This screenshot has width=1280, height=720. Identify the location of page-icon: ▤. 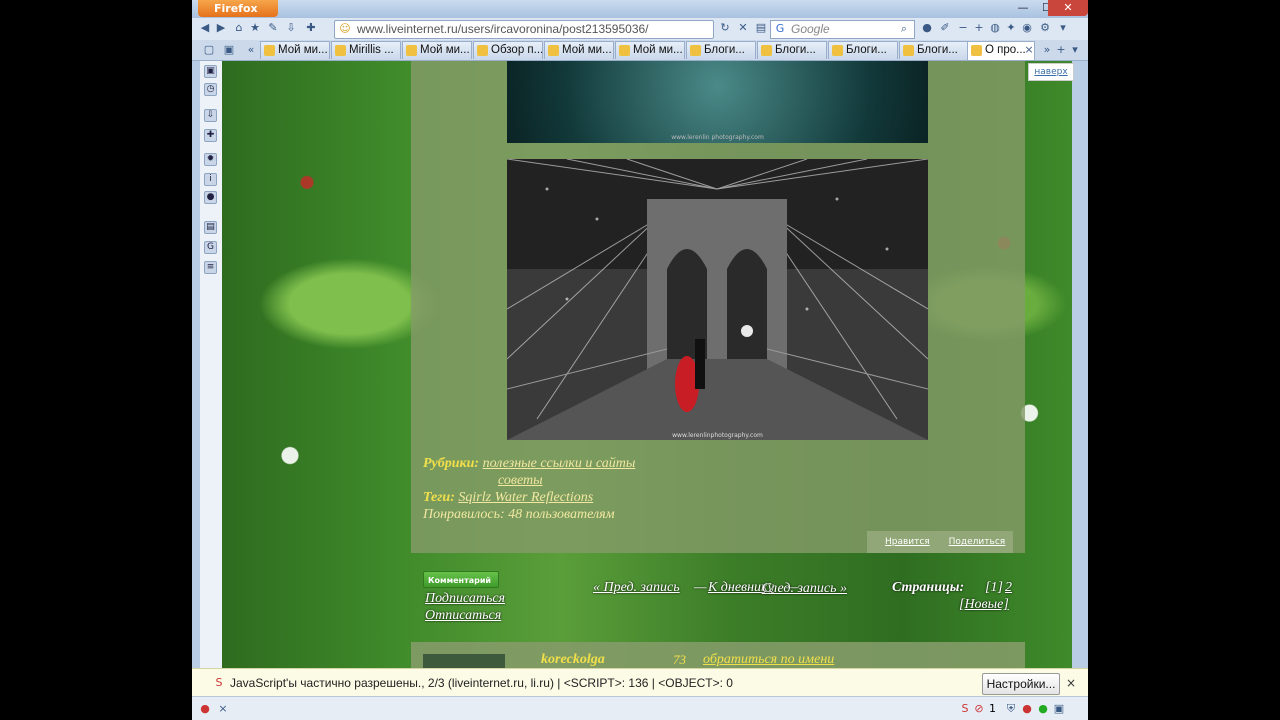
(210, 227).